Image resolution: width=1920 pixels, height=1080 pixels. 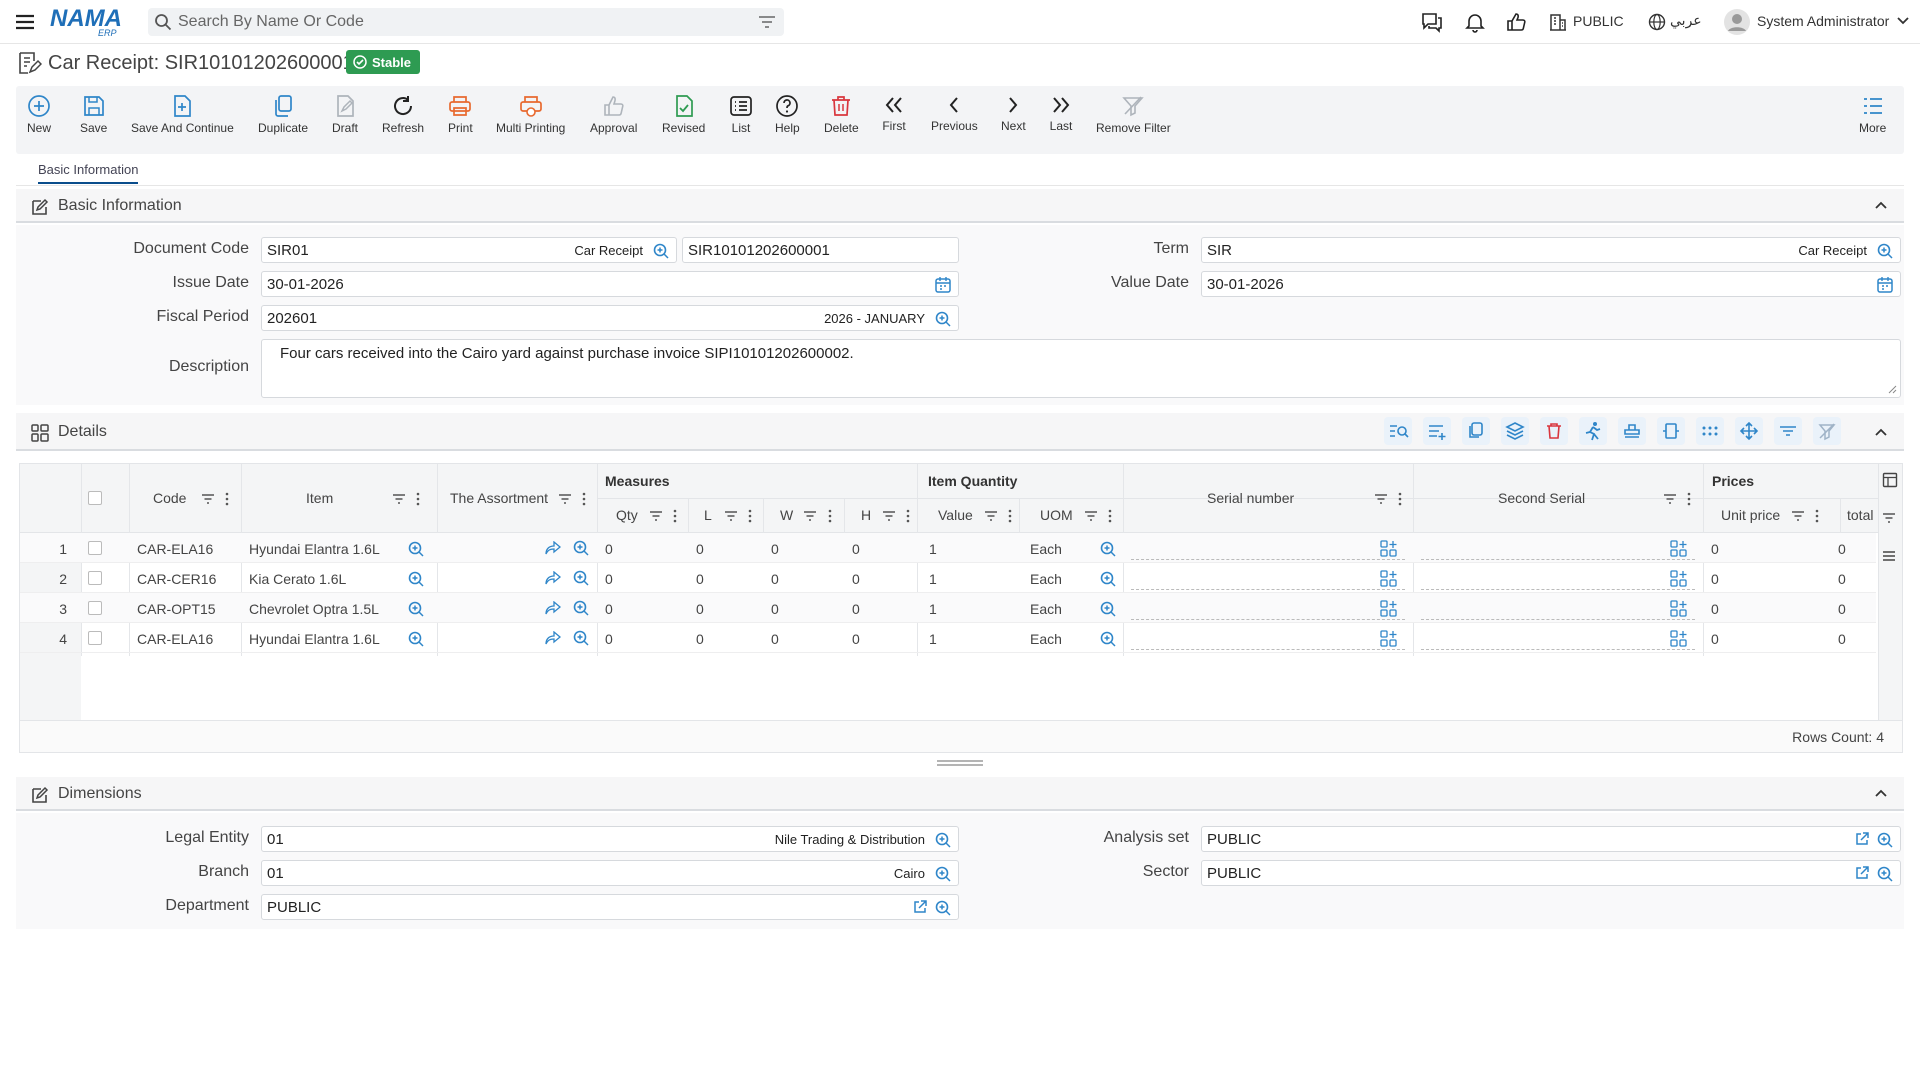 I want to click on column-header-code: Code, so click(x=169, y=498).